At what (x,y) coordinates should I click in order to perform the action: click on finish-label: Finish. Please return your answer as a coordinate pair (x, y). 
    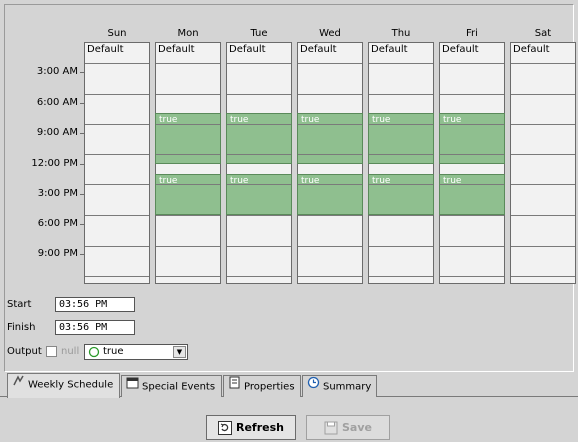
    Looking at the image, I should click on (21, 327).